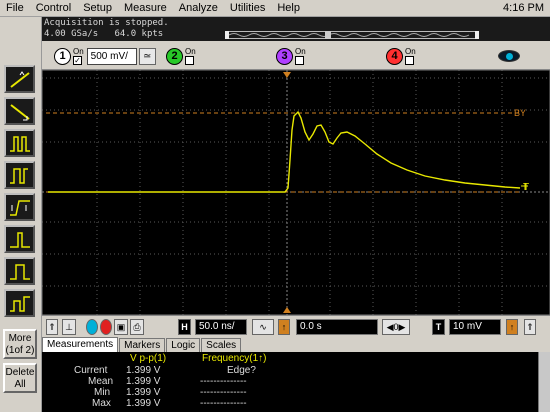 The width and height of the screenshot is (550, 412). I want to click on meas-row-label: Min, so click(102, 392).